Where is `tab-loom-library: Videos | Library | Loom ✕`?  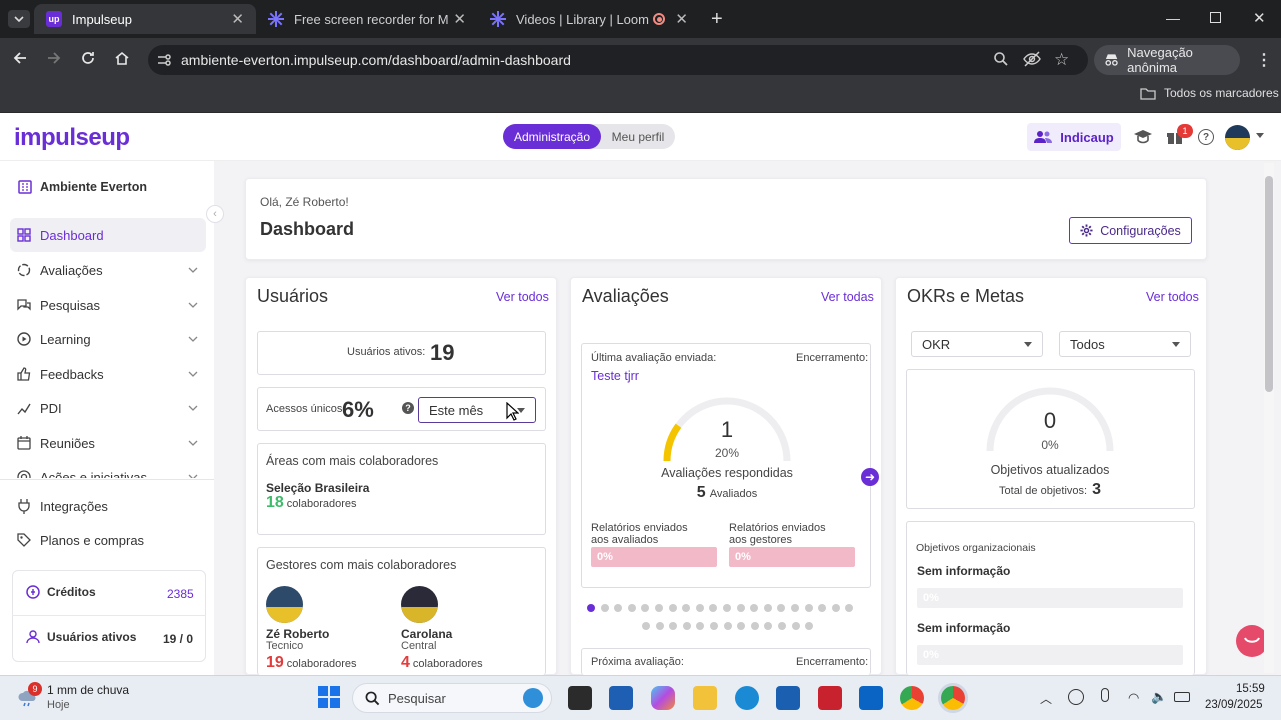
tab-loom-library: Videos | Library | Loom ✕ is located at coordinates (589, 19).